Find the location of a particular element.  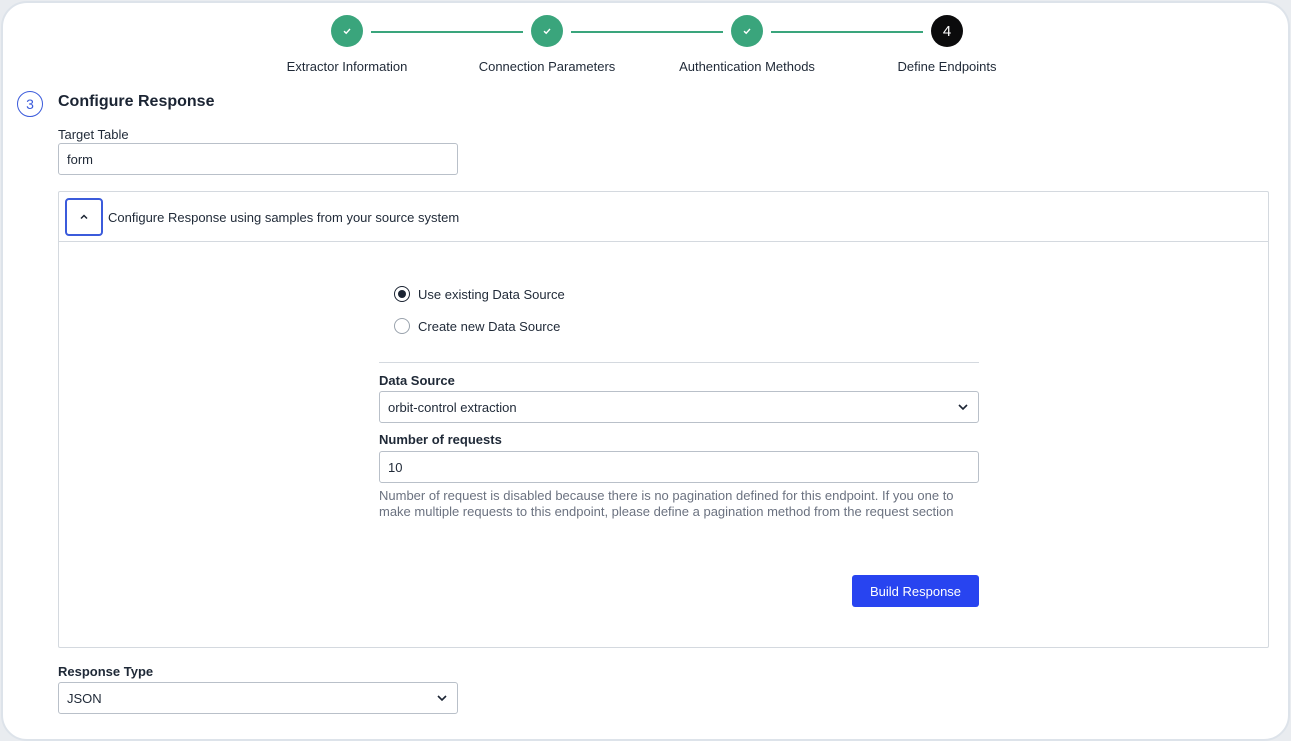

step-3-complete-icon is located at coordinates (747, 31).